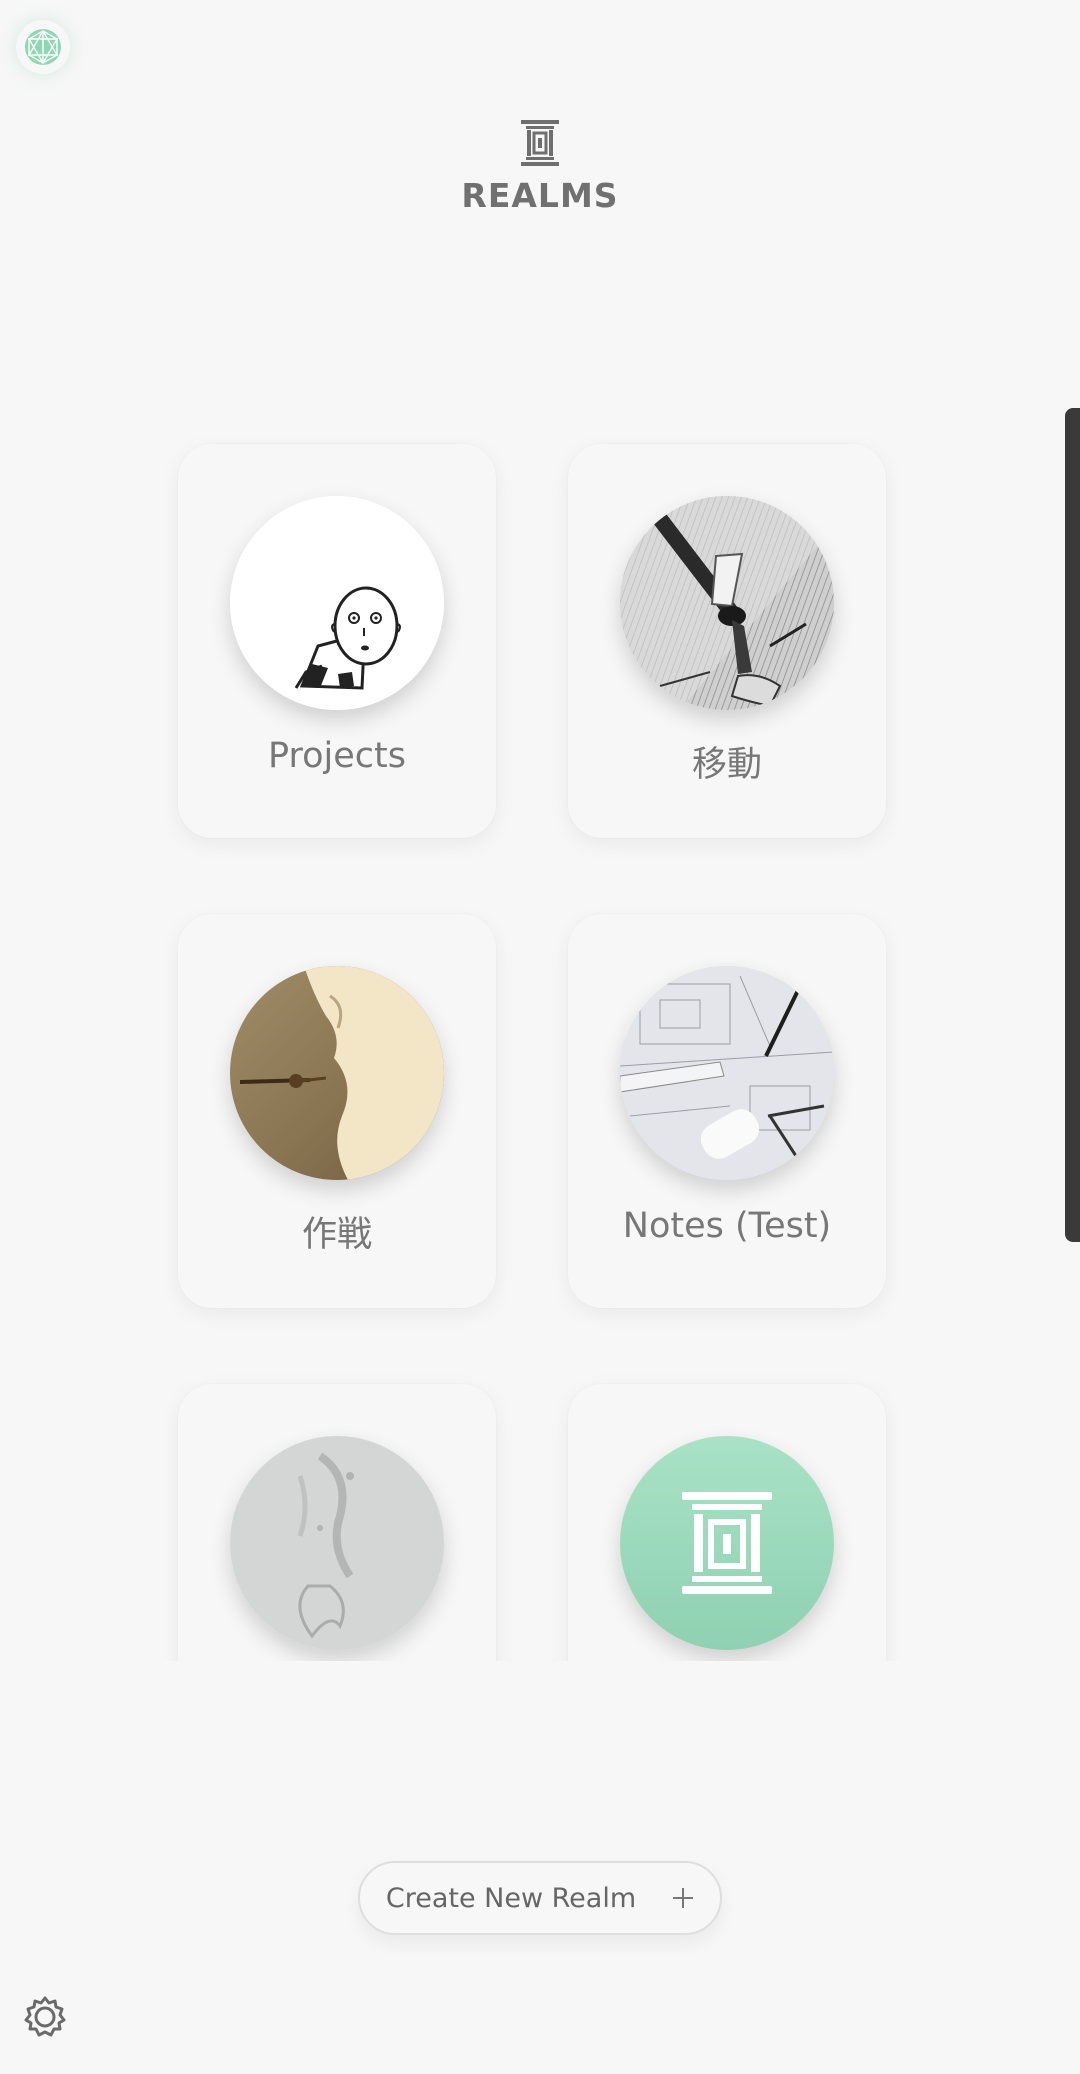  What do you see at coordinates (540, 143) in the screenshot?
I see `portal-pillar-icon` at bounding box center [540, 143].